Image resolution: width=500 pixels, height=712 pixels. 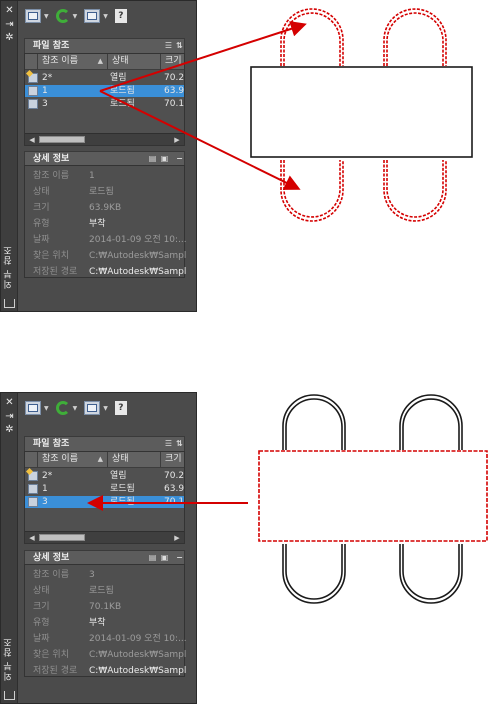 I want to click on callout-arrow-to-bottom-chairs, so click(x=200, y=140).